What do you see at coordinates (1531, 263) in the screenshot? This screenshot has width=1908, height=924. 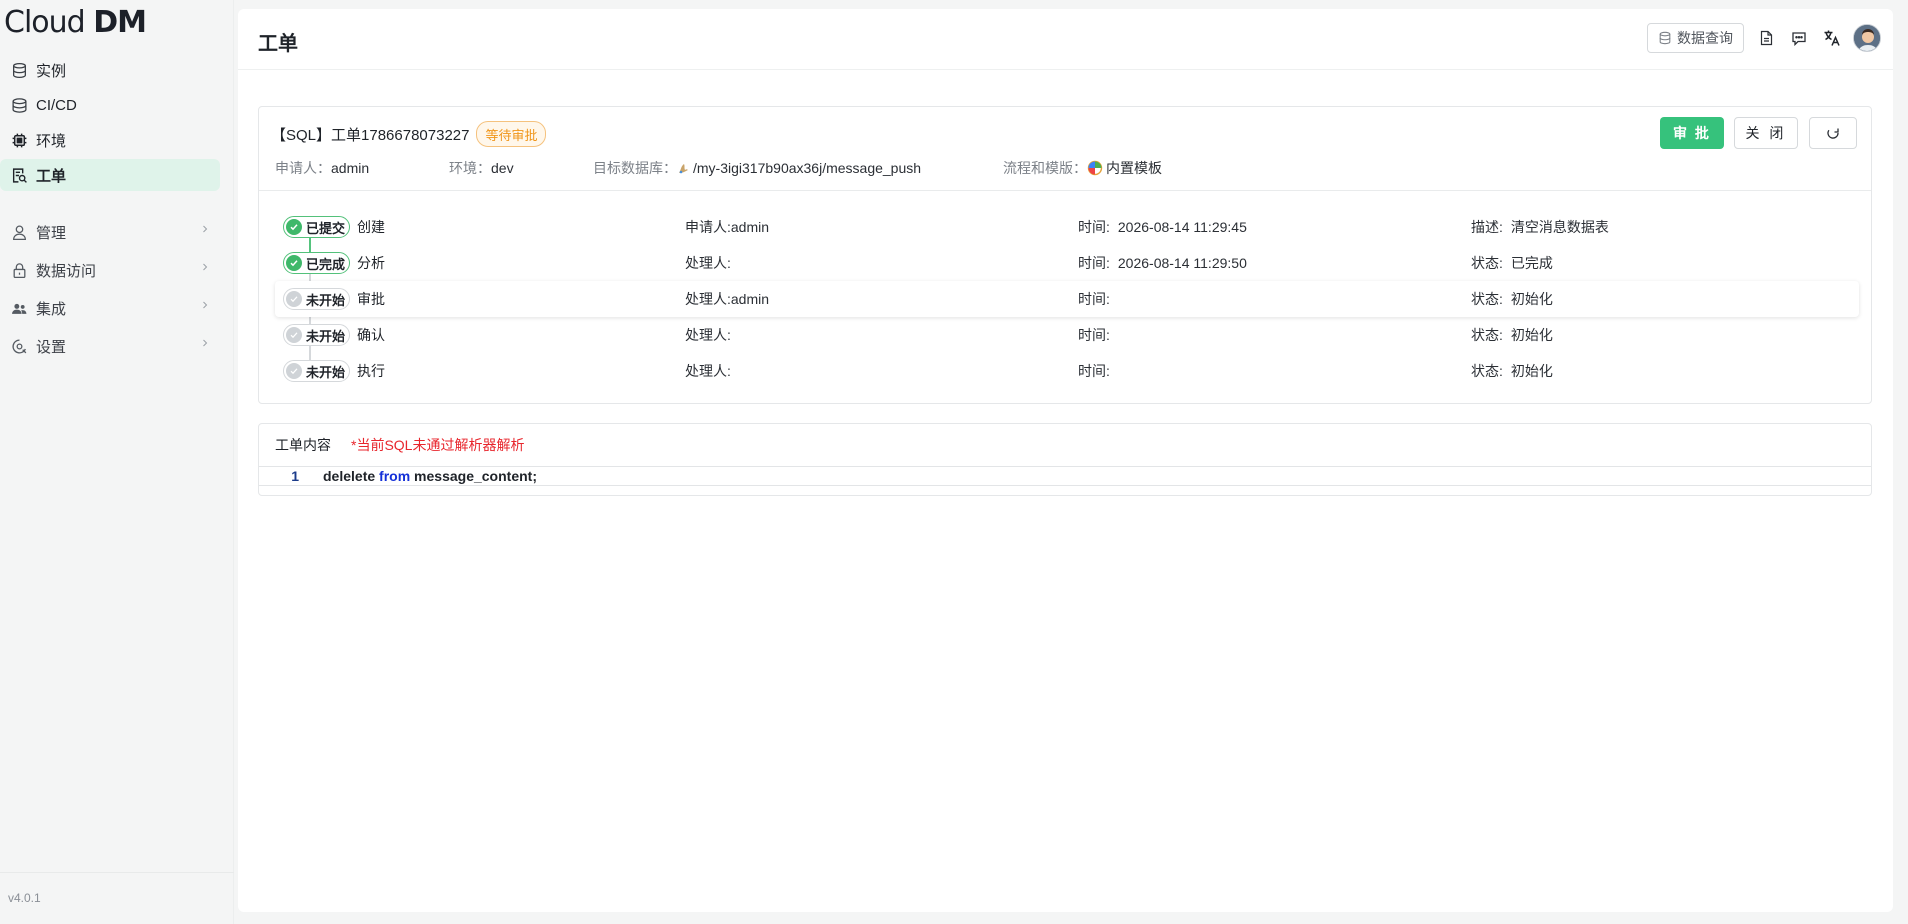 I see `status-value: 已完成` at bounding box center [1531, 263].